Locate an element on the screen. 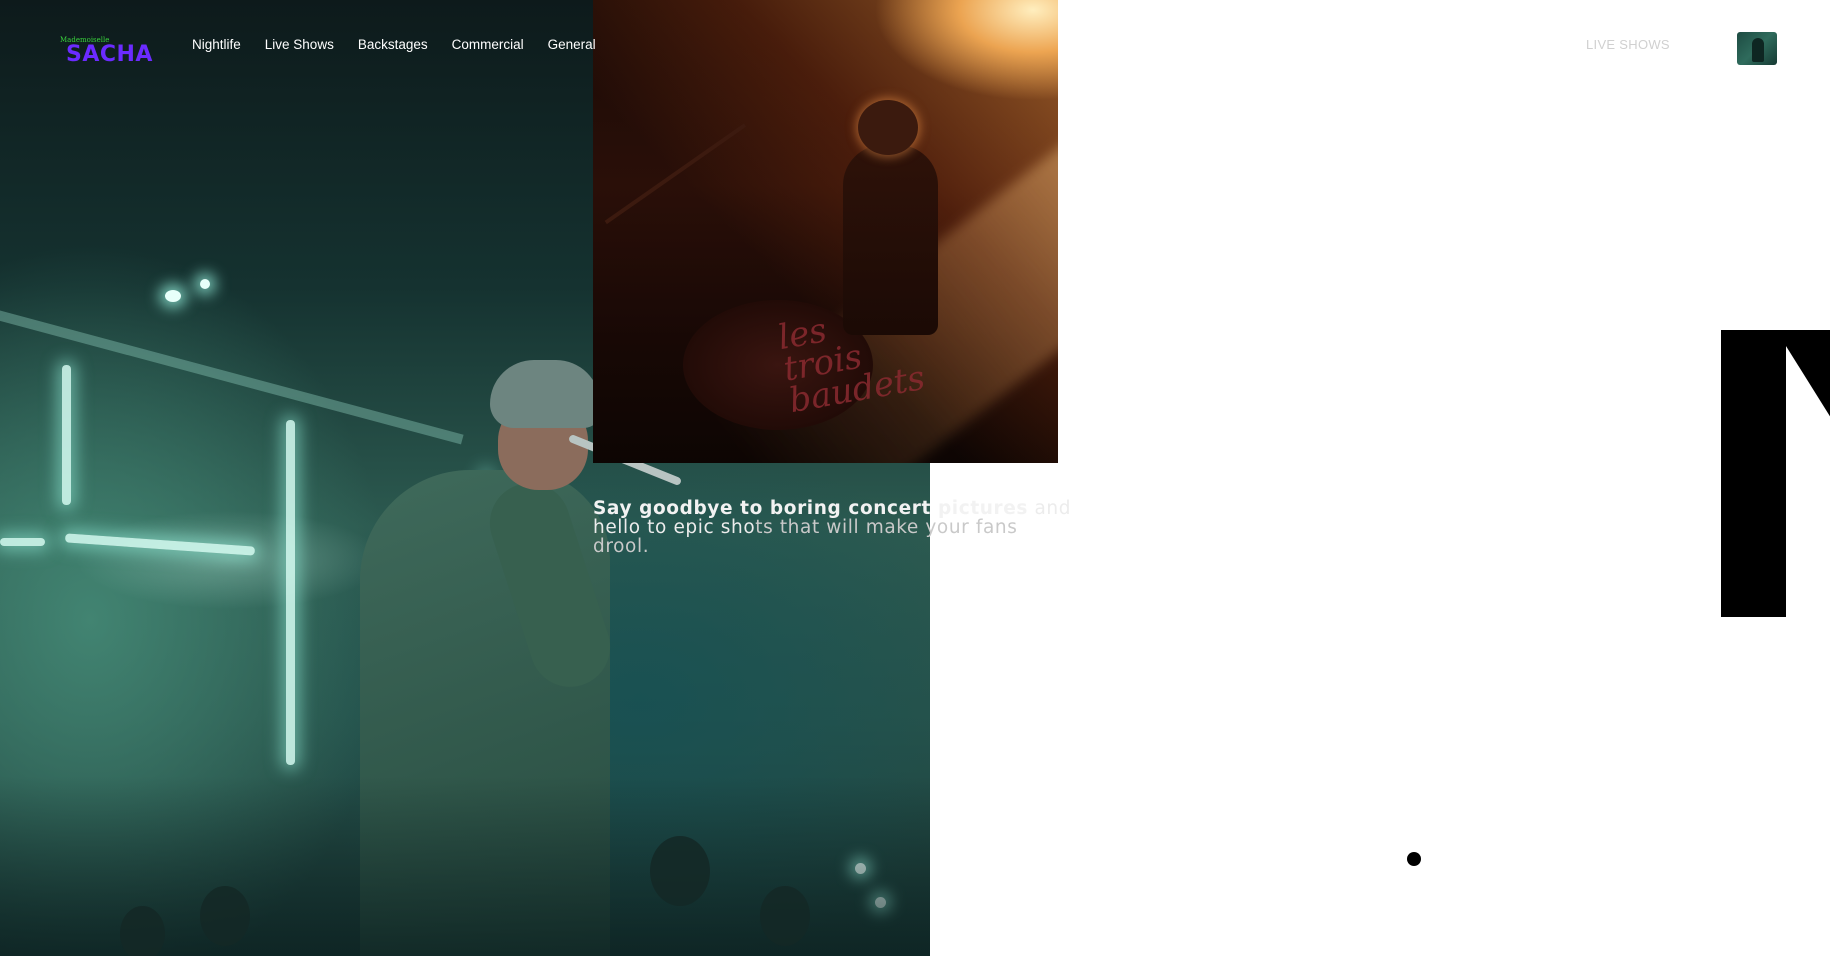 The width and height of the screenshot is (1830, 956). photo-thumbnail-icon is located at coordinates (1757, 48).